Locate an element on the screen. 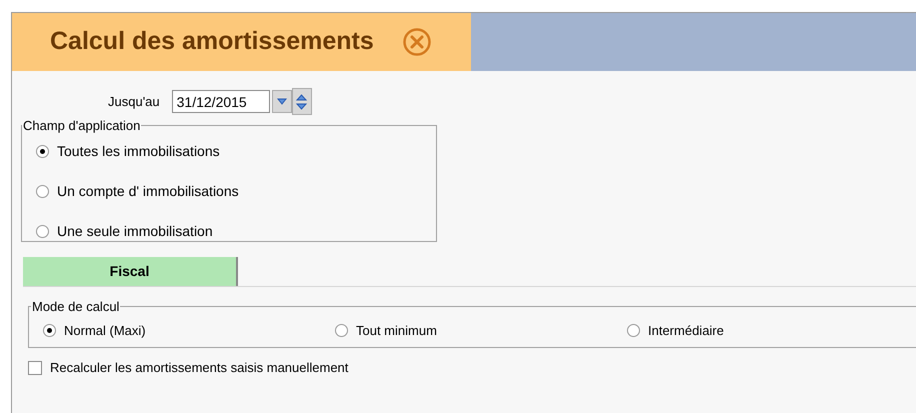  checkbox-label: Recalculer les amortissements saisis manuellement is located at coordinates (199, 368).